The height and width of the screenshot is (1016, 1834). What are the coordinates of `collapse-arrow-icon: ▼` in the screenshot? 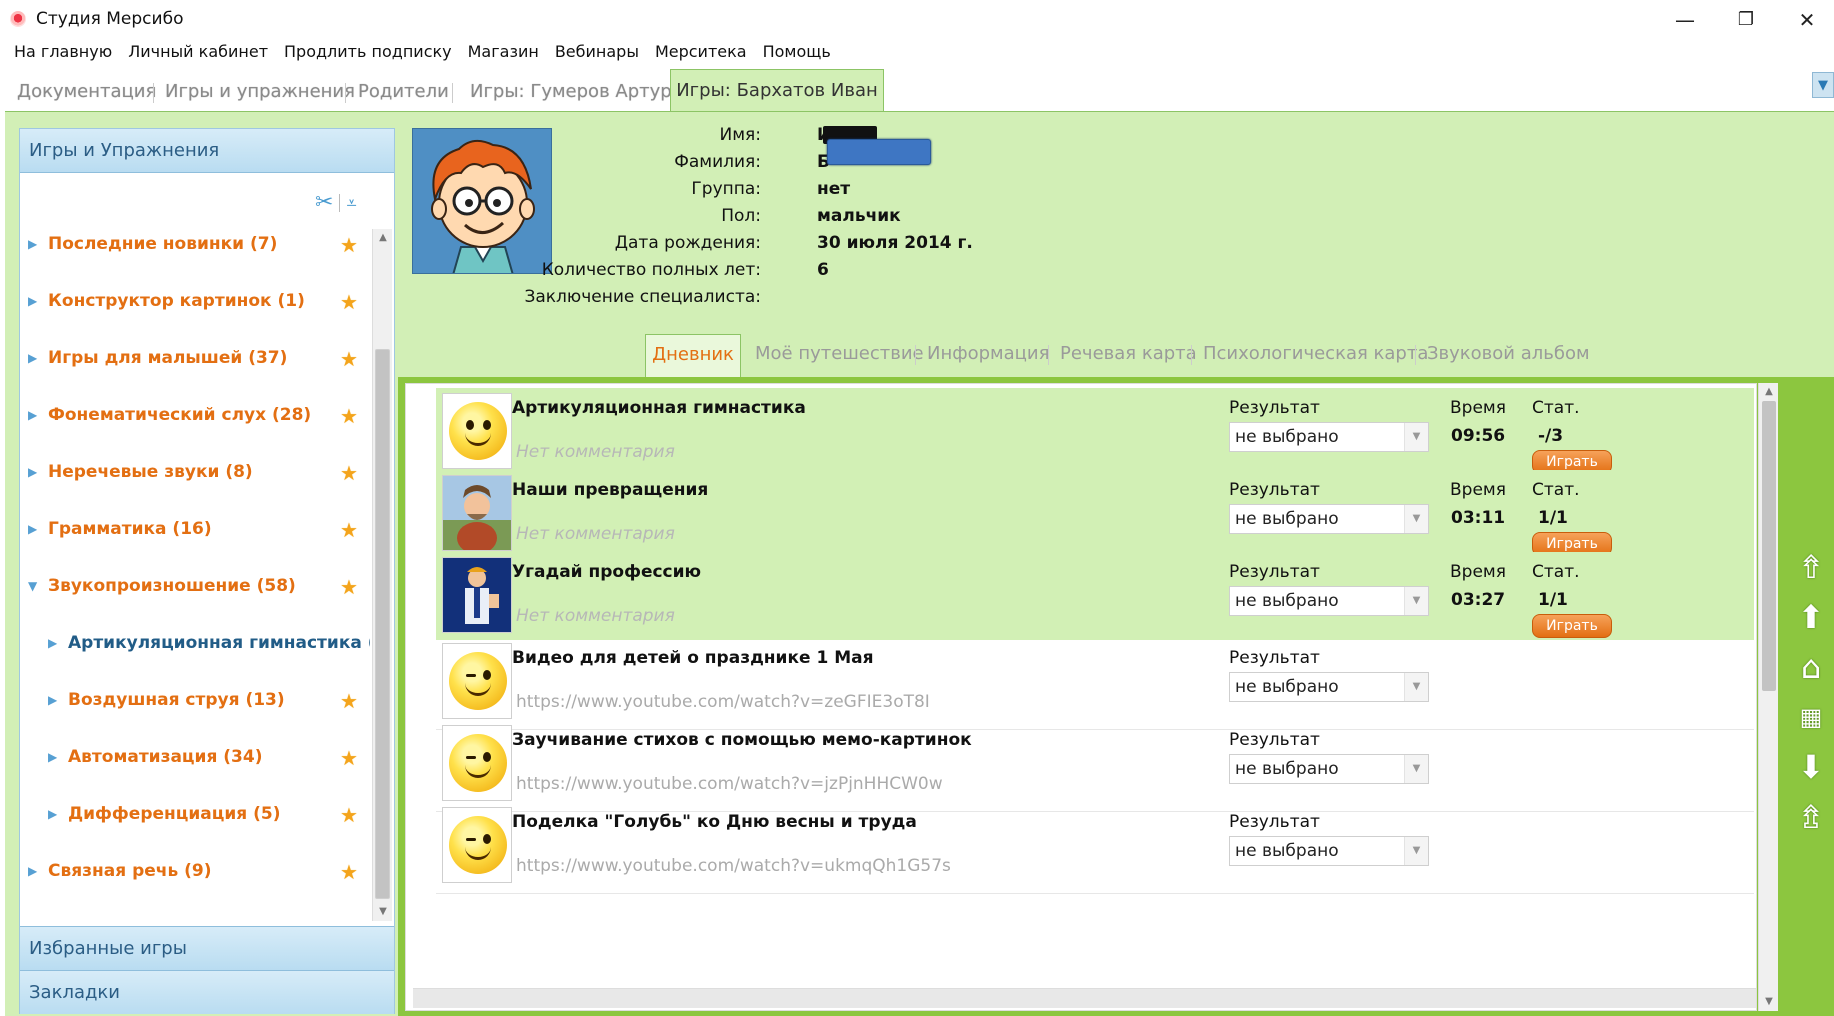 It's located at (32, 586).